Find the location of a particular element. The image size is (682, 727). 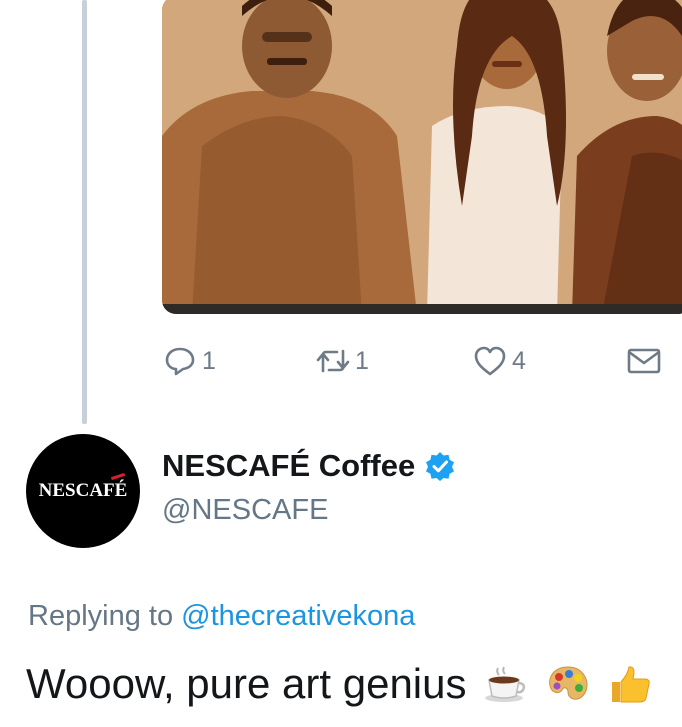

envelope-icon is located at coordinates (644, 361).